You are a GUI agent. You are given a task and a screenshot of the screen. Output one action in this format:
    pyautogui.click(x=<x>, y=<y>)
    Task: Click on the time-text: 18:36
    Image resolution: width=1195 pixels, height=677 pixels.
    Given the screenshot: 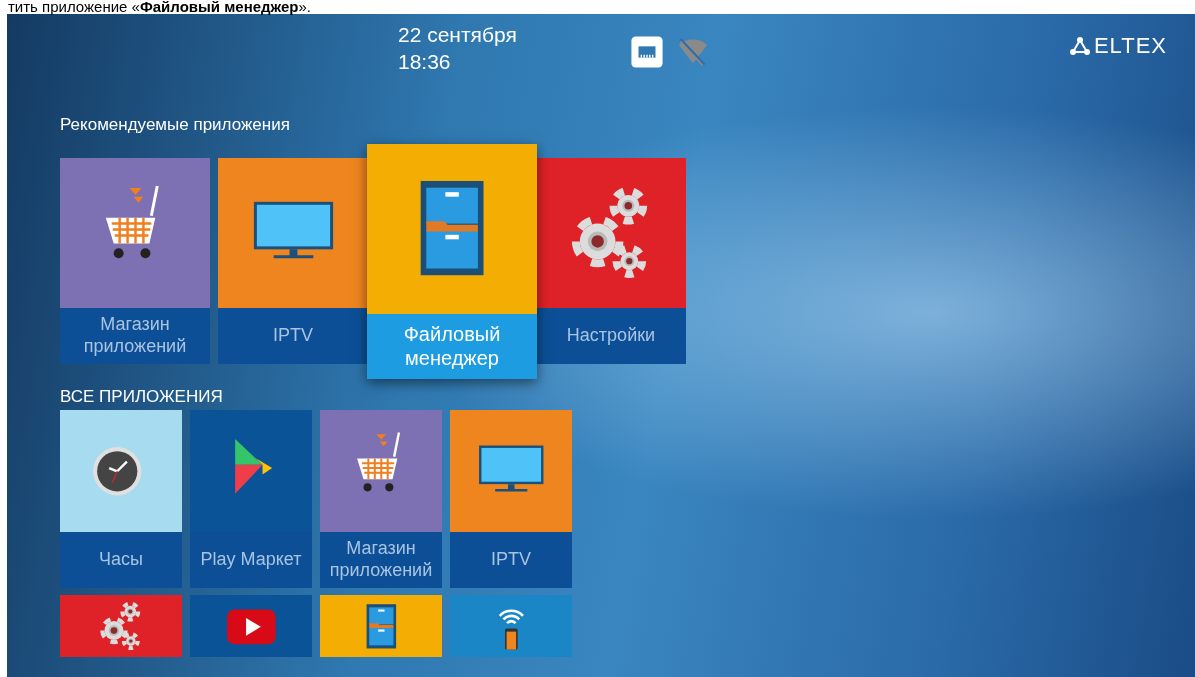 What is the action you would take?
    pyautogui.click(x=425, y=62)
    